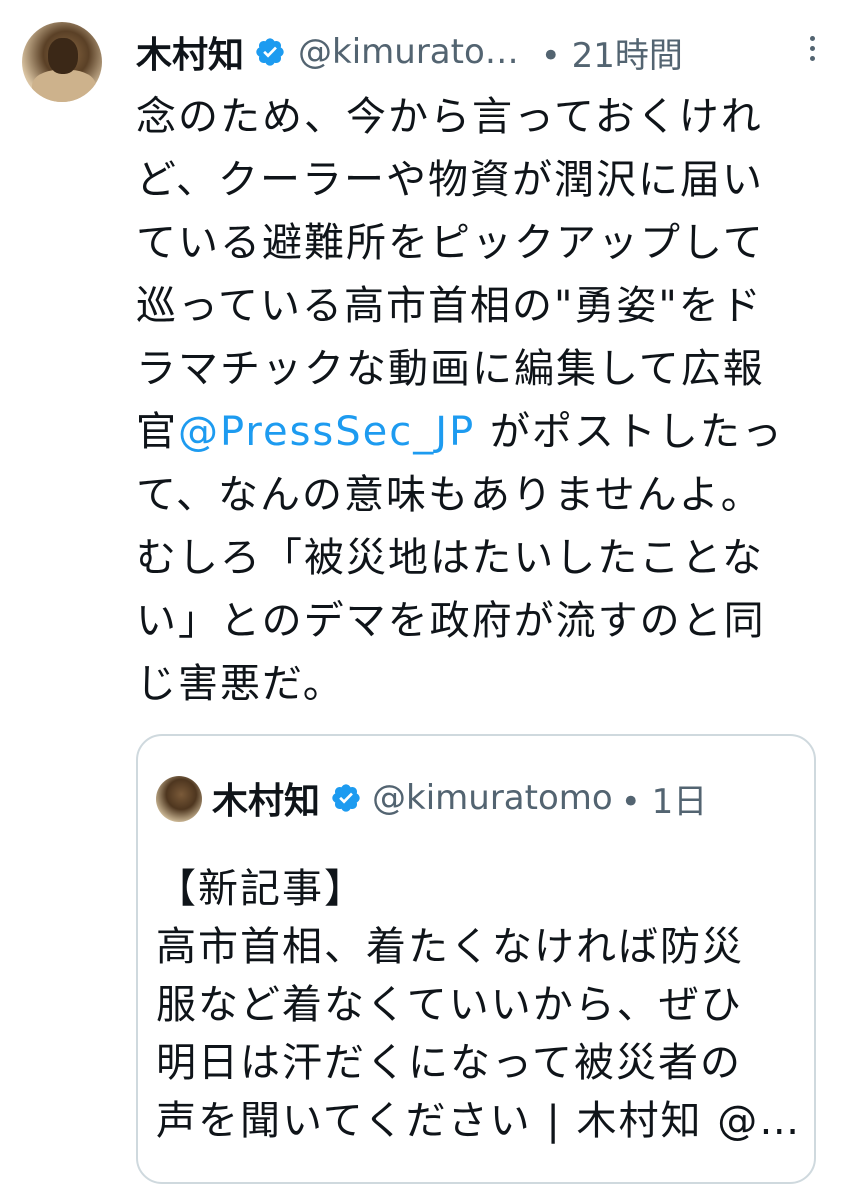 This screenshot has height=1200, width=844. I want to click on quoted-author-avatar, so click(179, 799).